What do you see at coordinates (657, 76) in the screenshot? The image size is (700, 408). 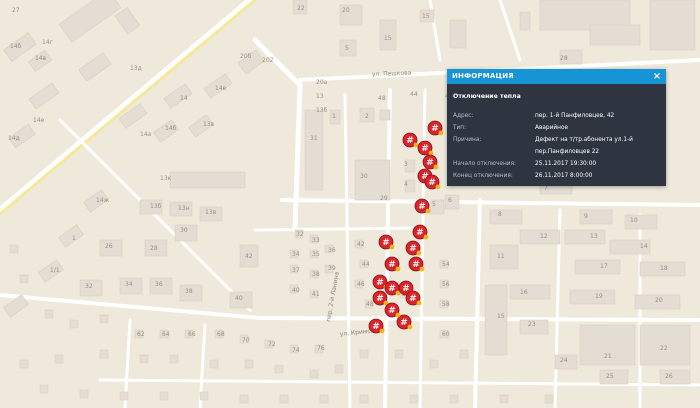 I see `close-icon: ×` at bounding box center [657, 76].